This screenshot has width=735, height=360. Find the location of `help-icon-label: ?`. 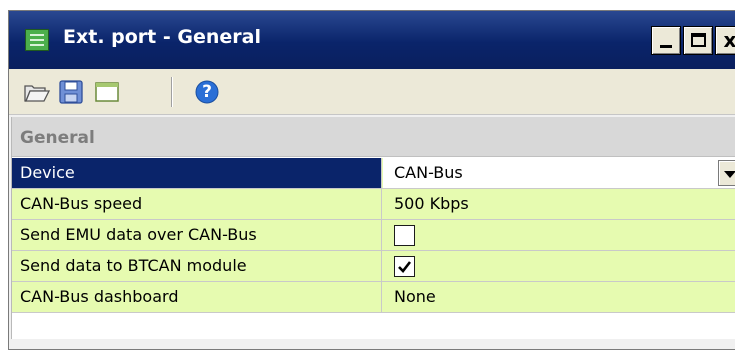

help-icon-label: ? is located at coordinates (207, 92).